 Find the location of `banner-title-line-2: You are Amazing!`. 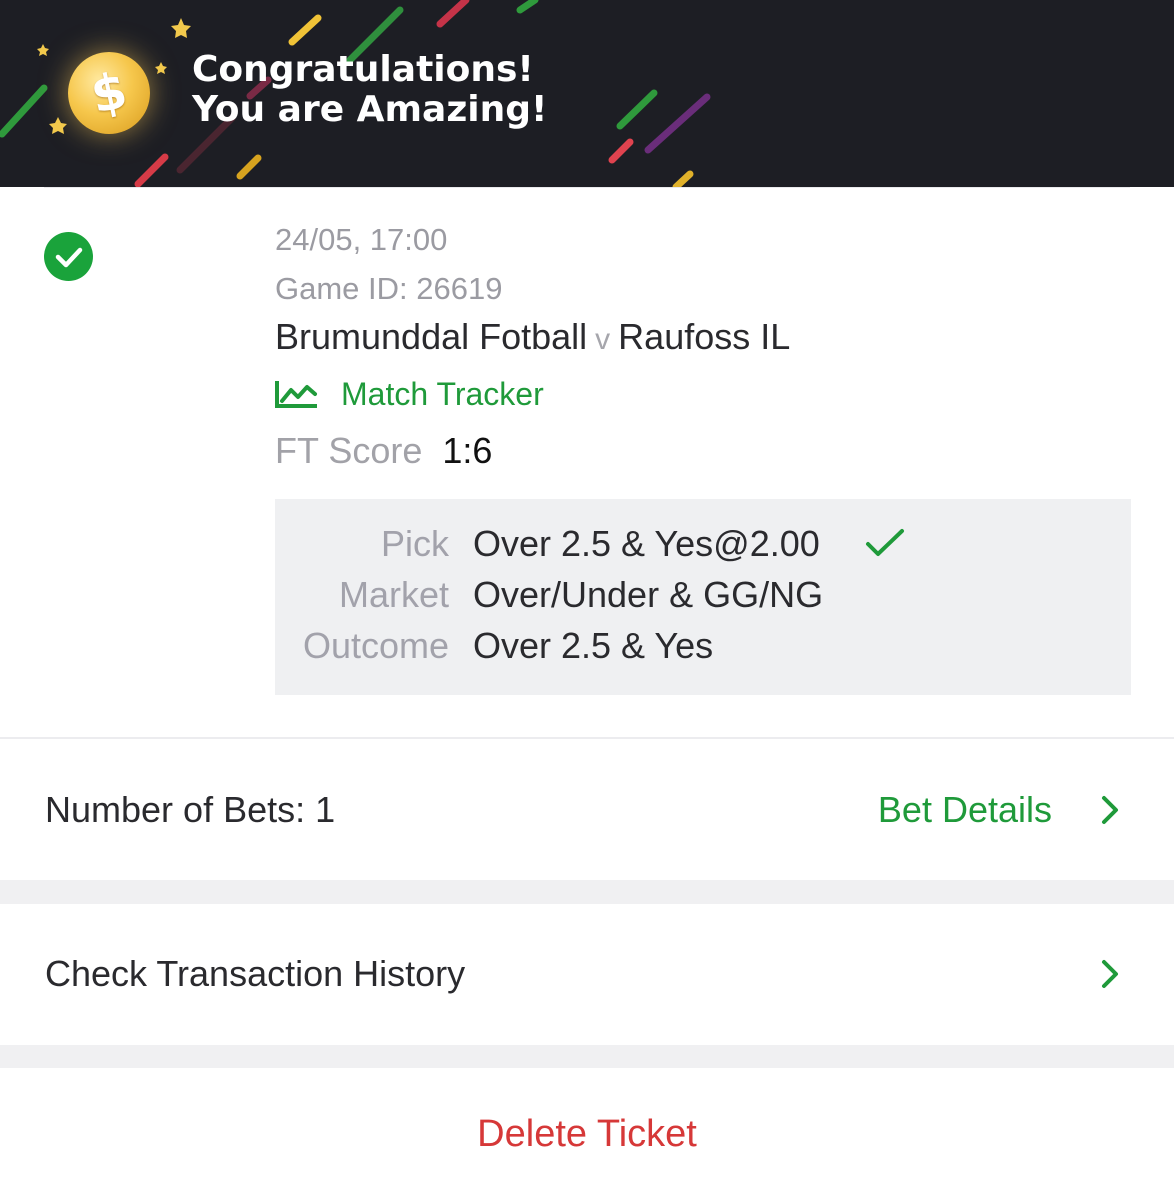

banner-title-line-2: You are Amazing! is located at coordinates (370, 109).